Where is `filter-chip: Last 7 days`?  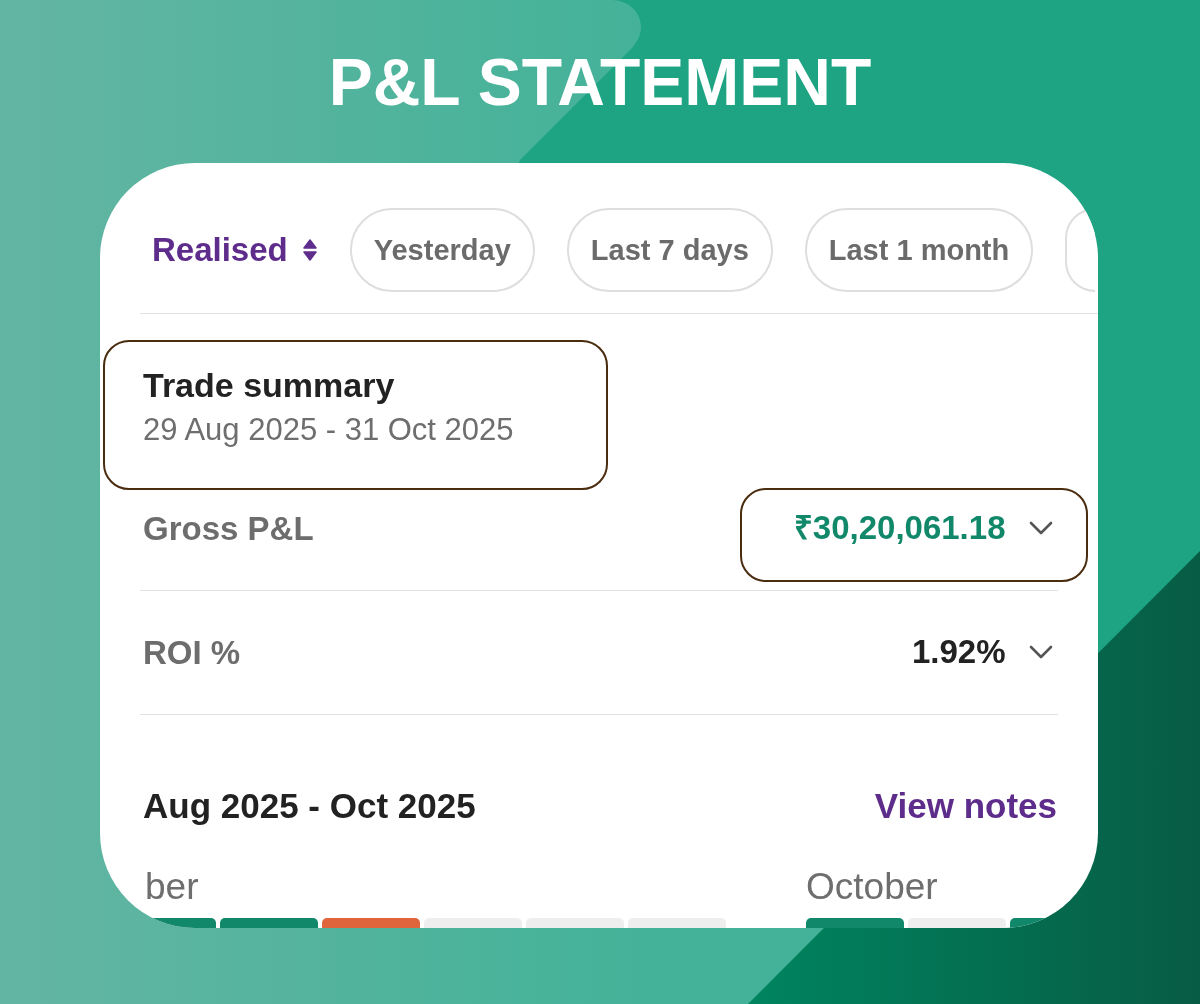 filter-chip: Last 7 days is located at coordinates (669, 250).